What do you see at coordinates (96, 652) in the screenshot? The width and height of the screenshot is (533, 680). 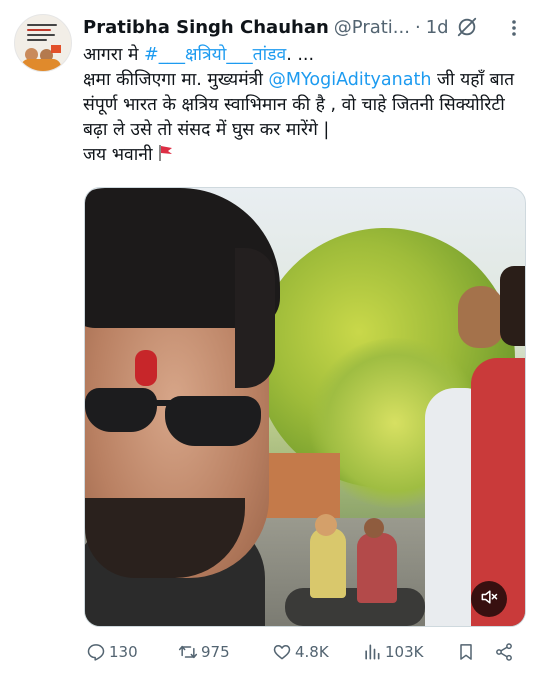 I see `reply-icon` at bounding box center [96, 652].